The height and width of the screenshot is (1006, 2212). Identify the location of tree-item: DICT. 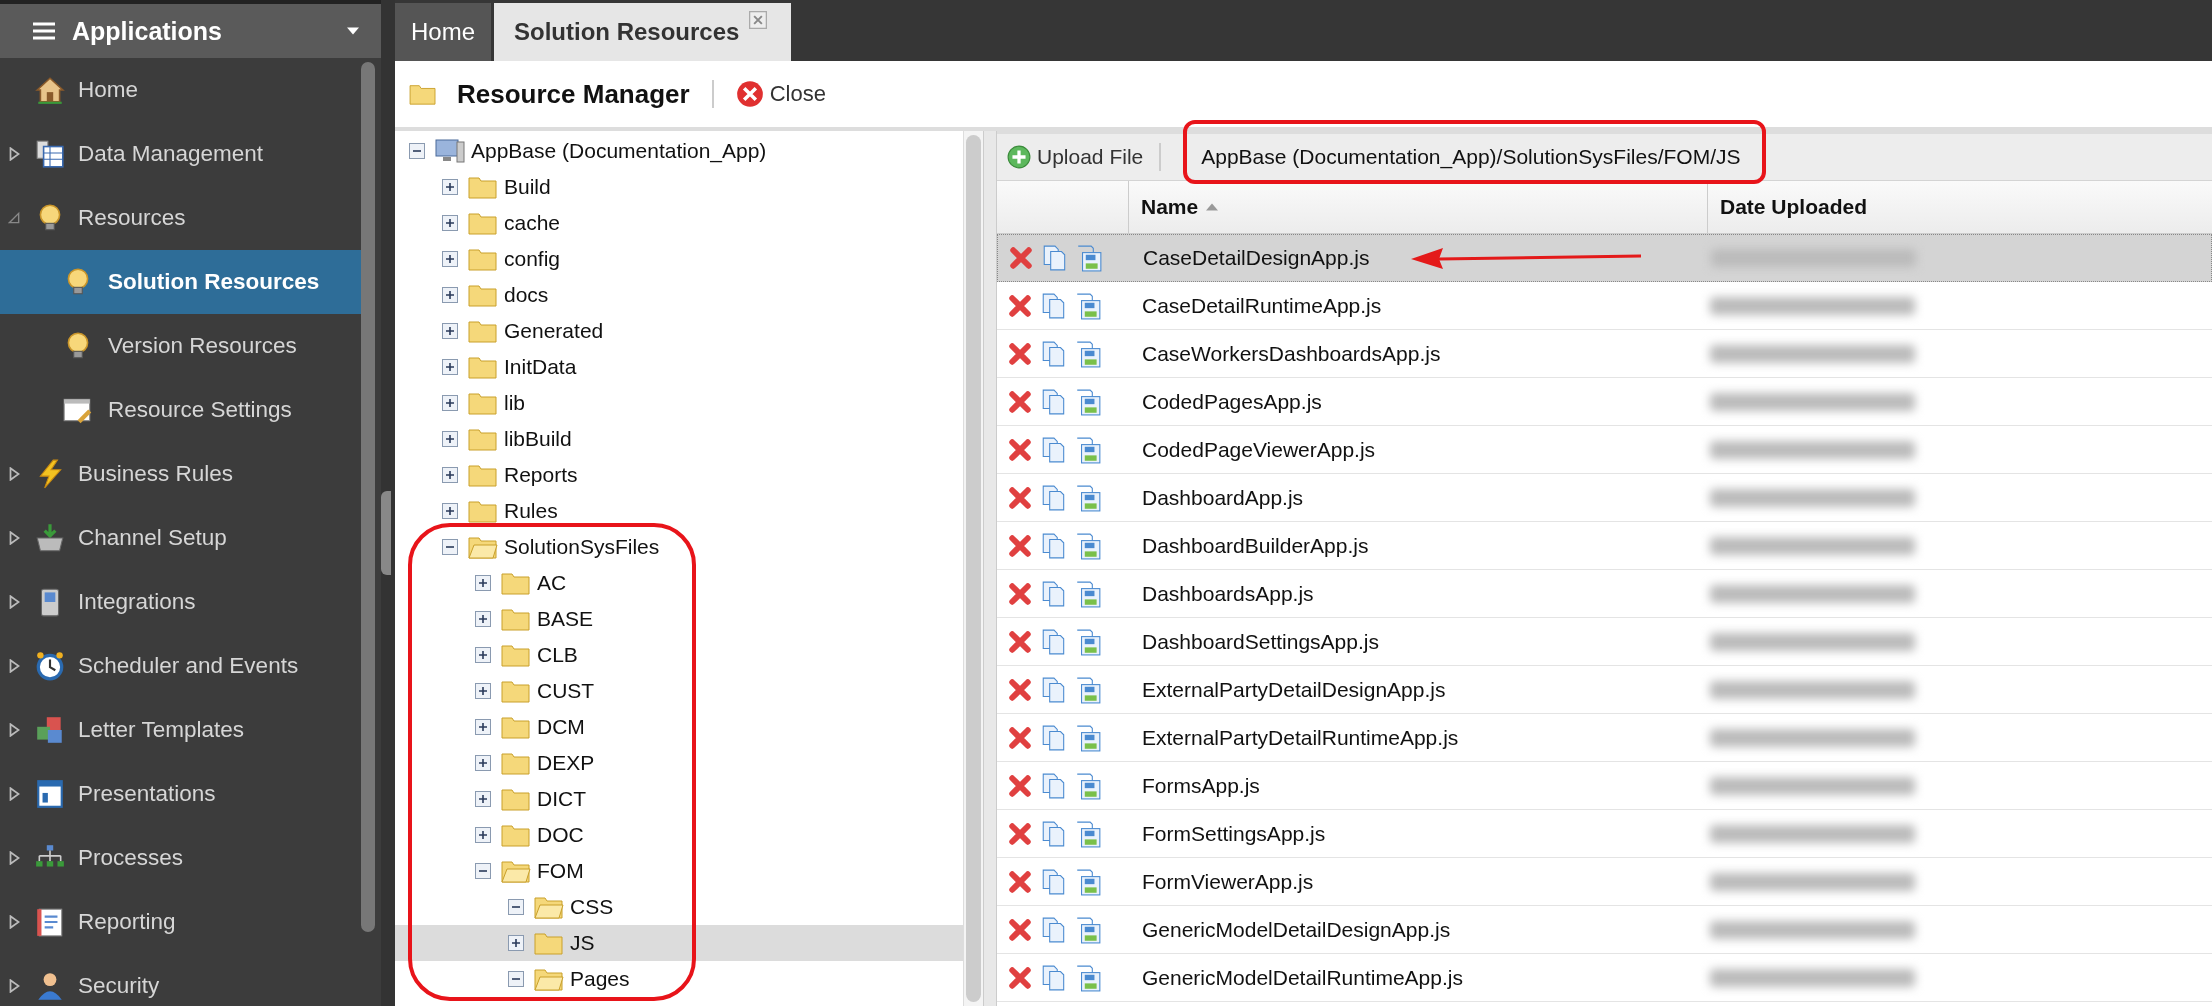
(561, 799).